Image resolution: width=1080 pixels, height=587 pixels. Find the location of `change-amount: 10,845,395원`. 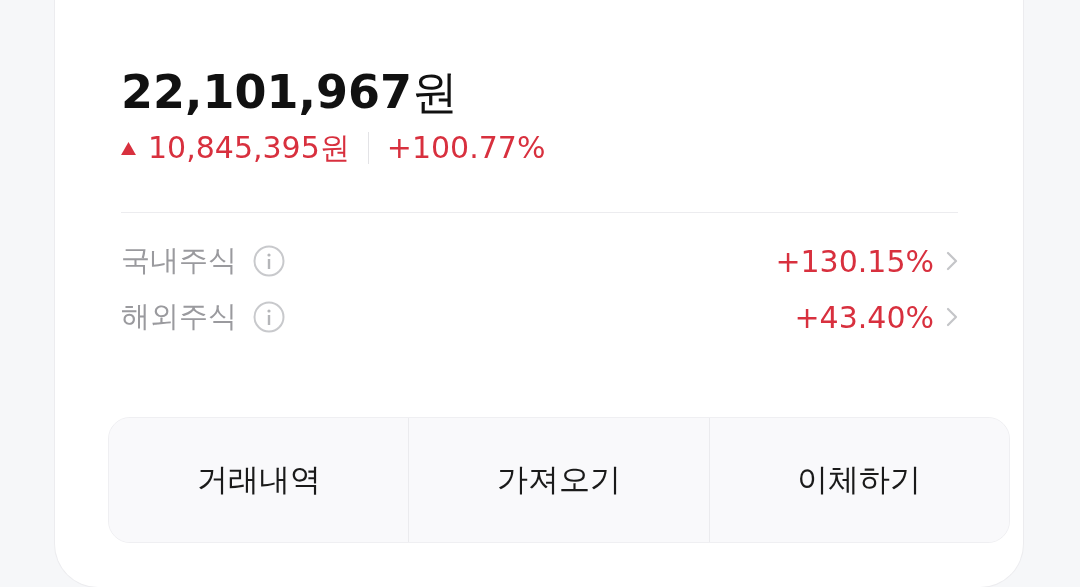

change-amount: 10,845,395원 is located at coordinates (249, 148).